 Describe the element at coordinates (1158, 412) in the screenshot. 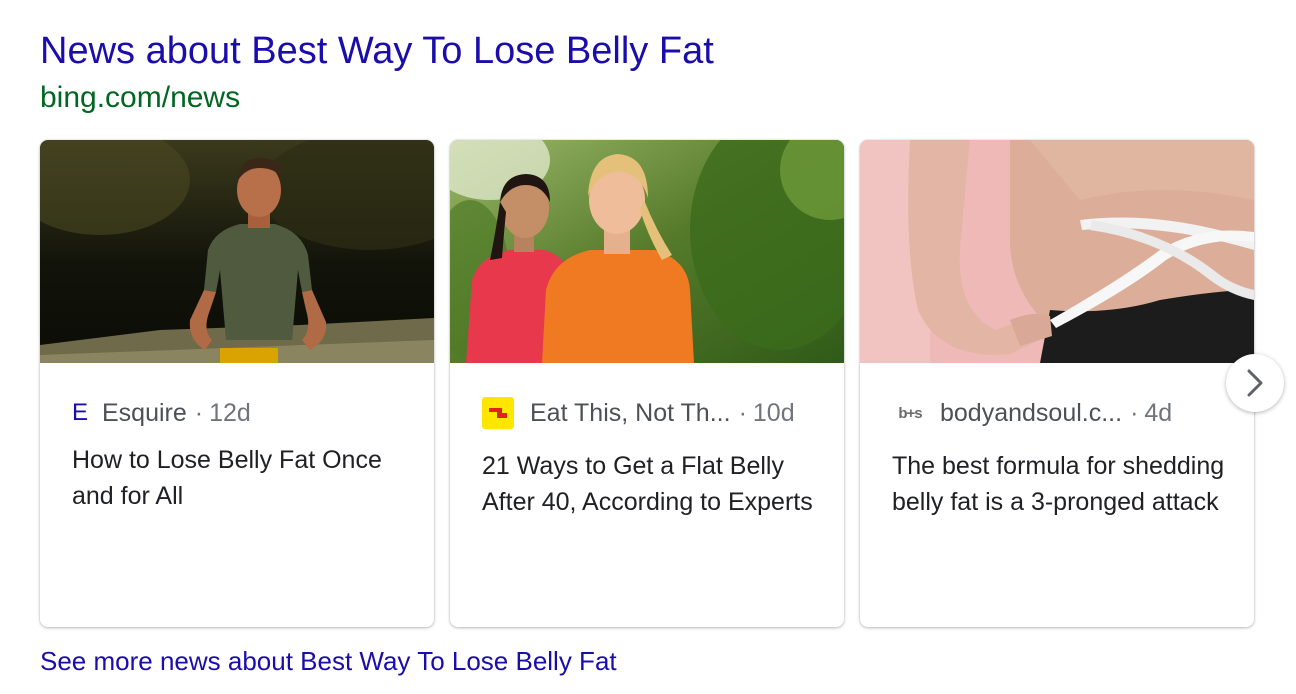

I see `article-age: 4d` at that location.